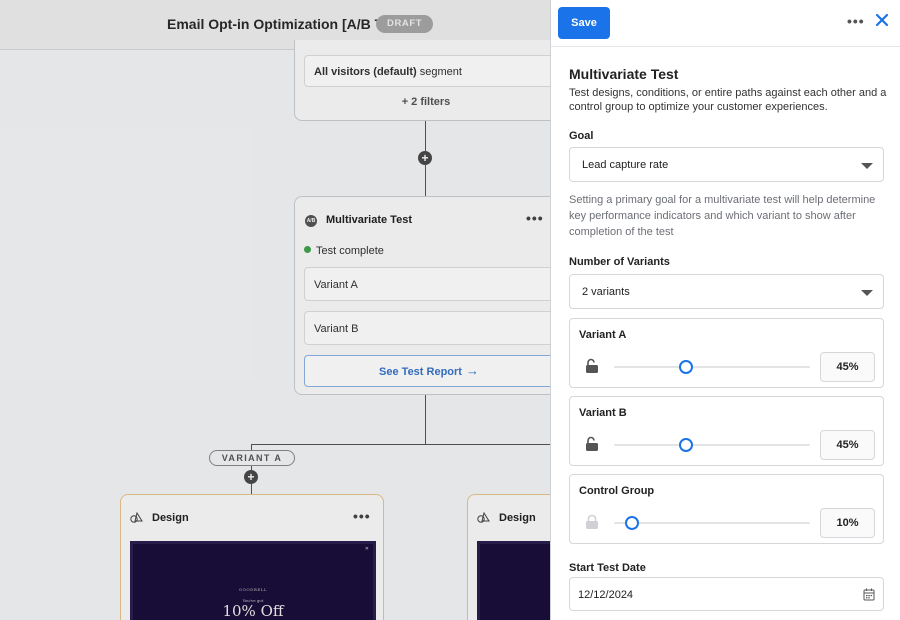 This screenshot has width=900, height=620. I want to click on segment-name: All visitors (default), so click(365, 72).